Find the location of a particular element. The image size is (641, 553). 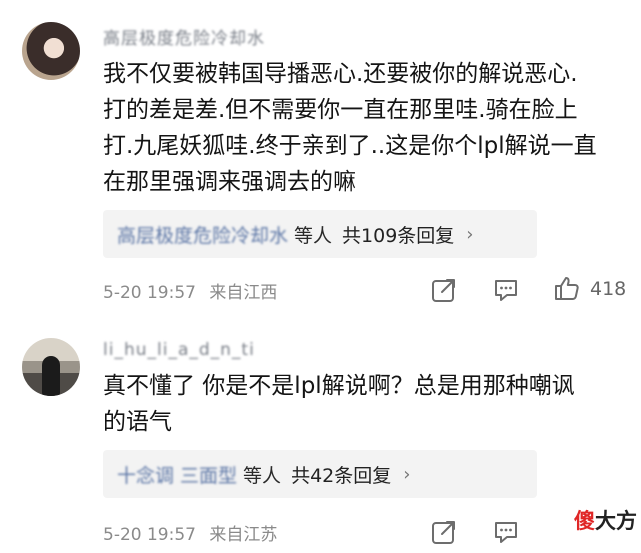

comment-text: 真不懂了 你是不是lpl解说啊？总是用那种嘲讽 的语气 is located at coordinates (339, 404).